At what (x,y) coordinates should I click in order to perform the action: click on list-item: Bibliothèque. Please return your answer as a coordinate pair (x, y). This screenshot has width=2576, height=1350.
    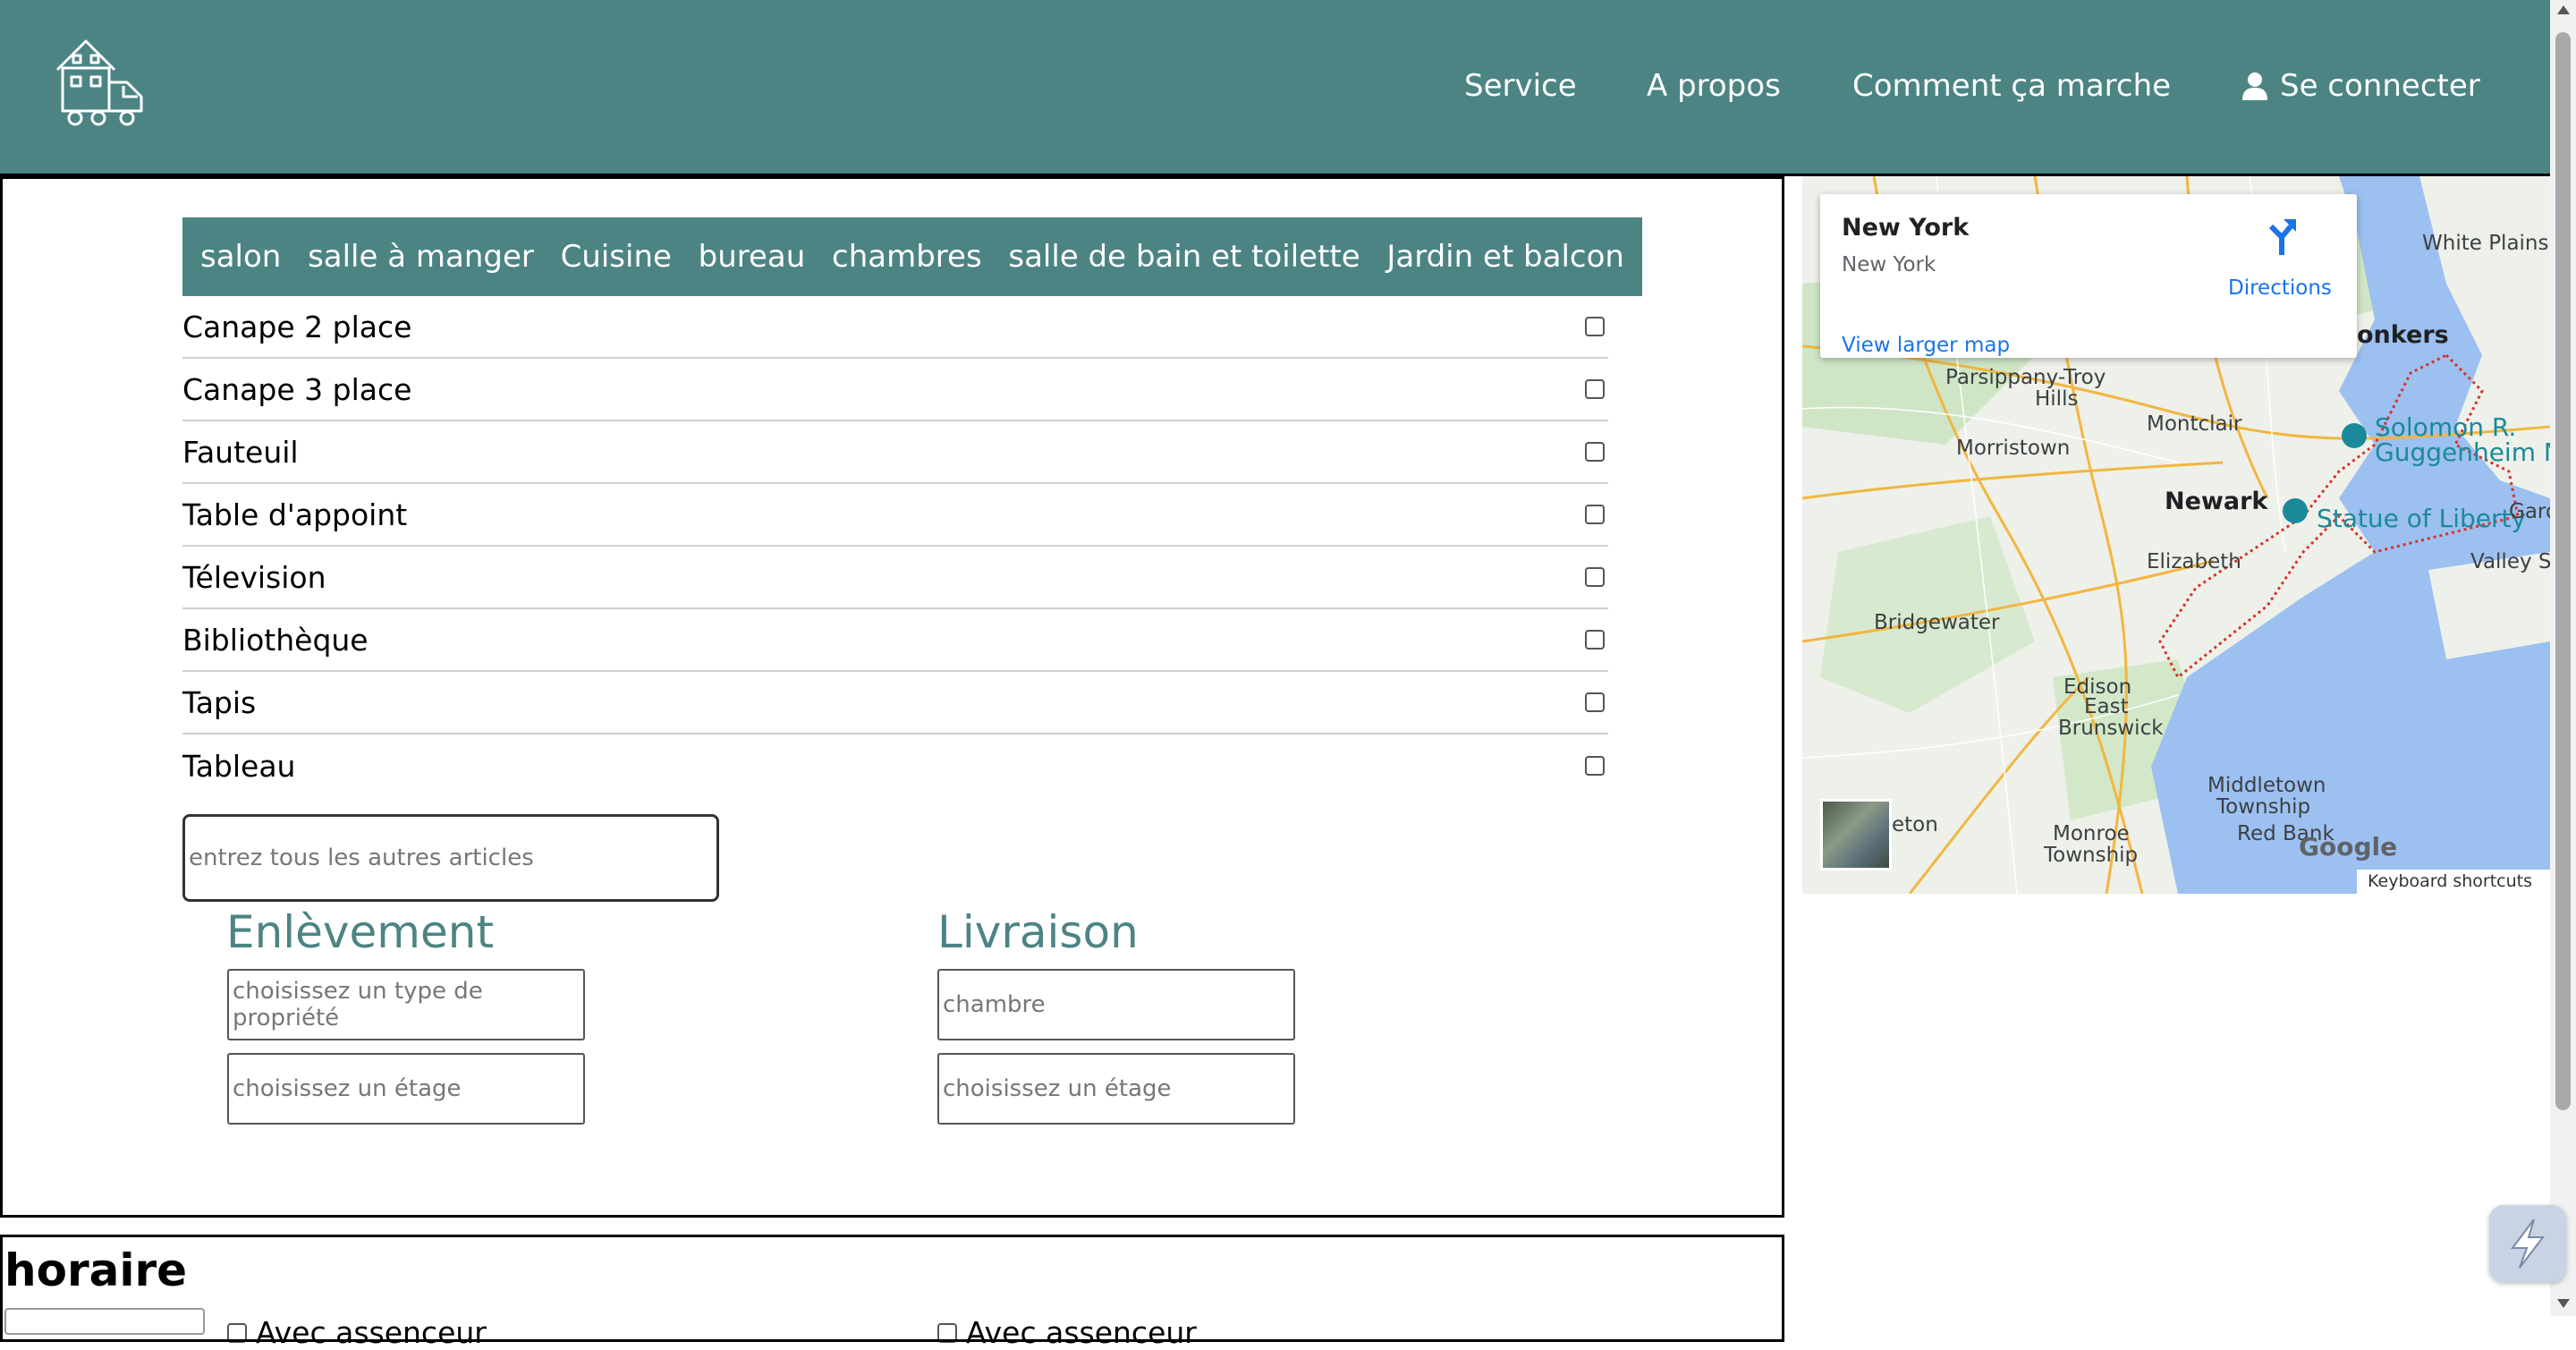
    Looking at the image, I should click on (895, 640).